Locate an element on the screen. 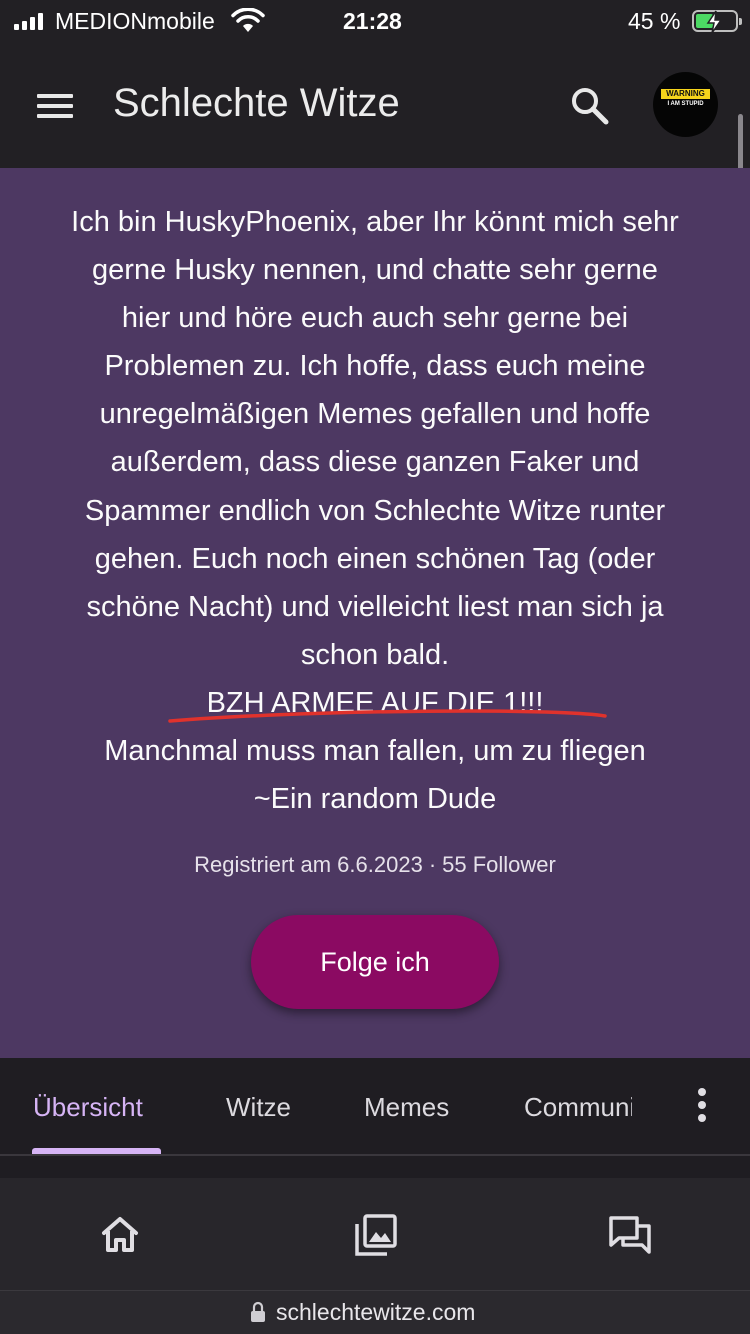  follow-button: Folge ich is located at coordinates (375, 962).